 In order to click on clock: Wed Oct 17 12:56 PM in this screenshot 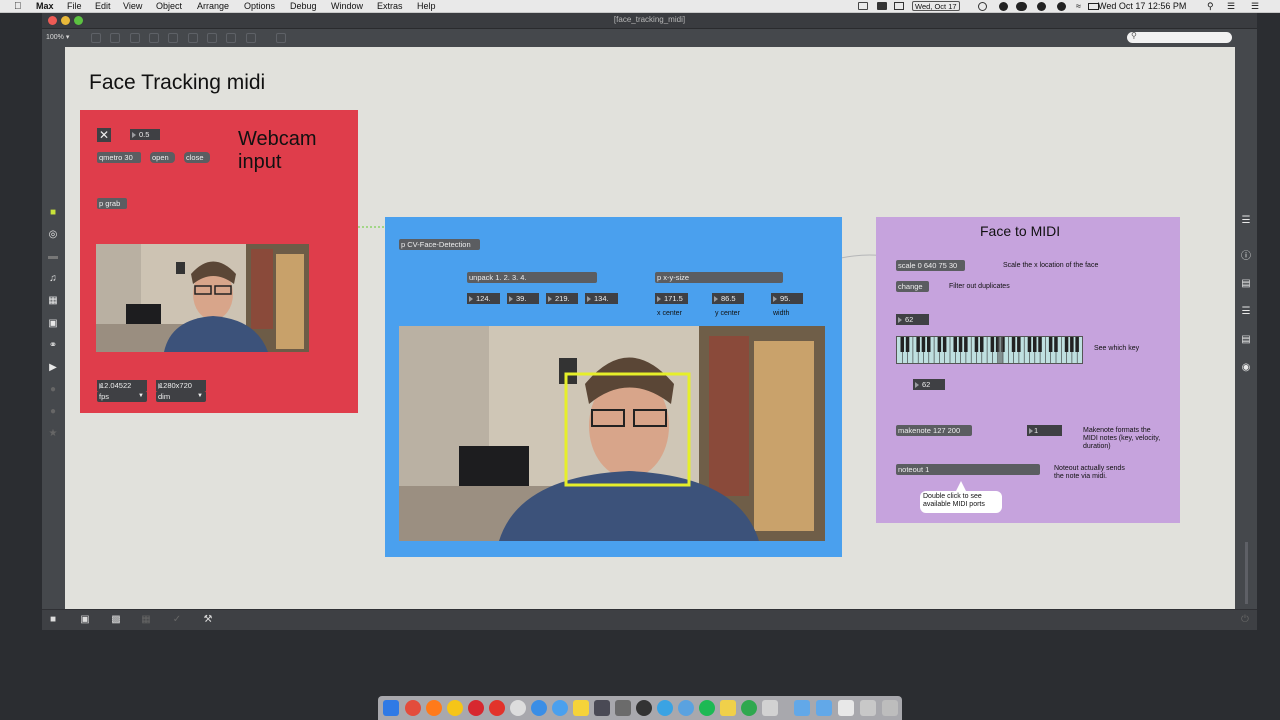, I will do `click(1142, 6)`.